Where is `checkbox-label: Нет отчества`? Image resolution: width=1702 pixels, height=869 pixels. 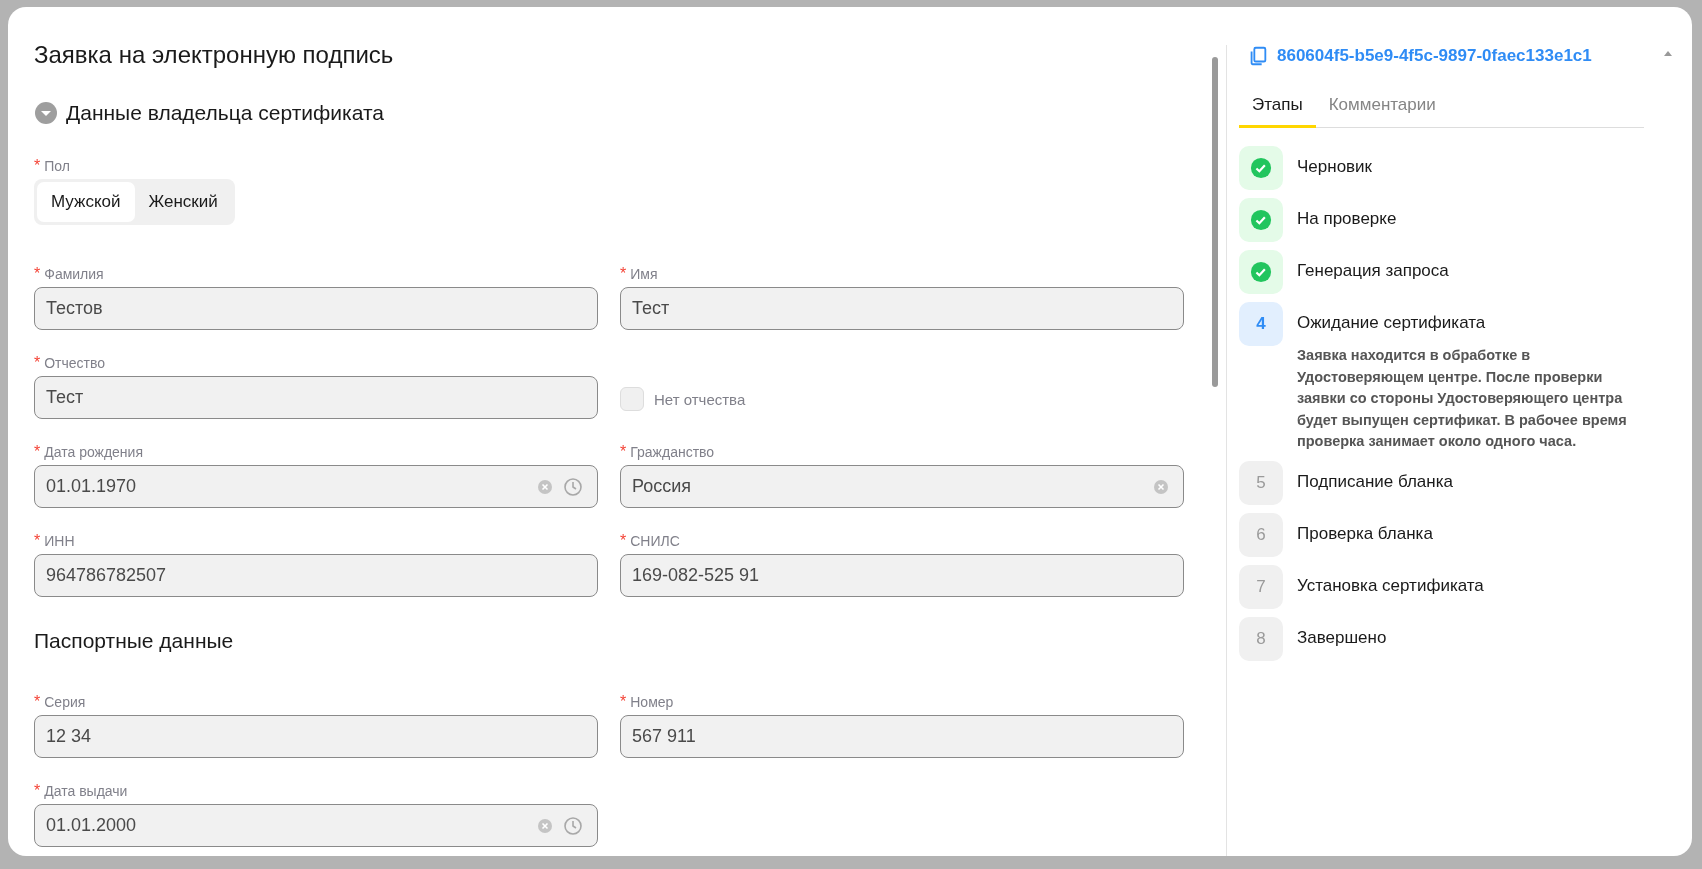
checkbox-label: Нет отчества is located at coordinates (700, 399).